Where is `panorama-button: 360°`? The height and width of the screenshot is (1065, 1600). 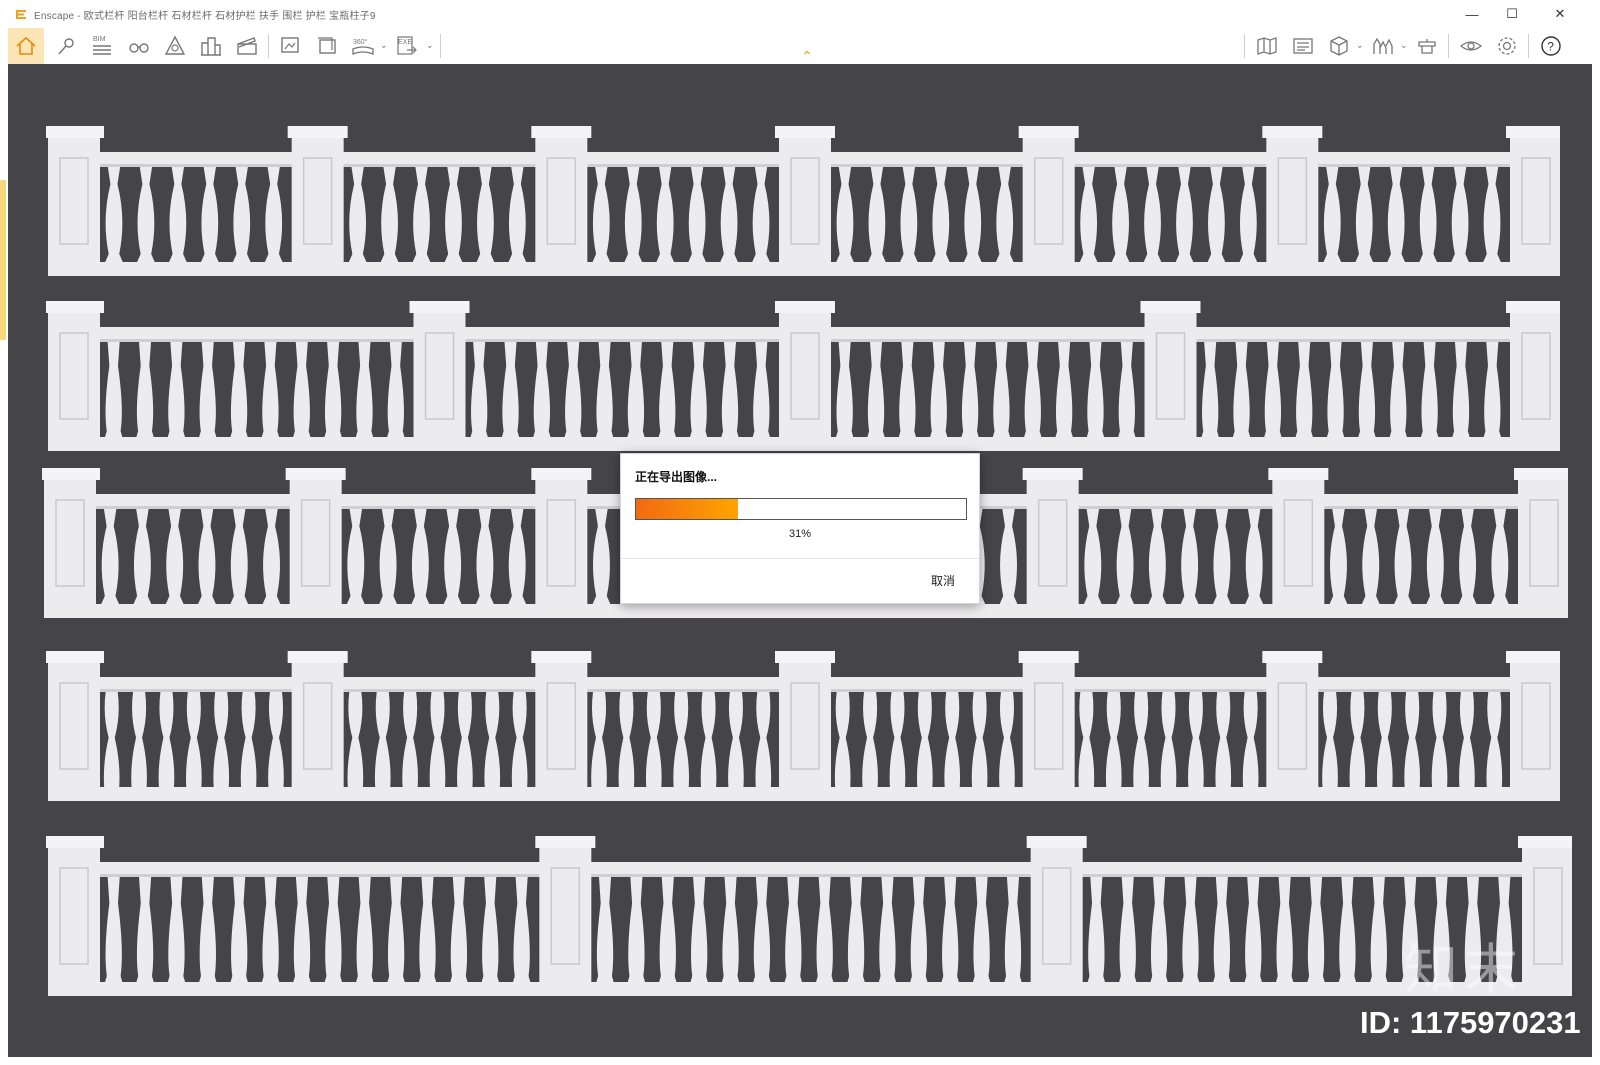
panorama-button: 360° is located at coordinates (363, 46).